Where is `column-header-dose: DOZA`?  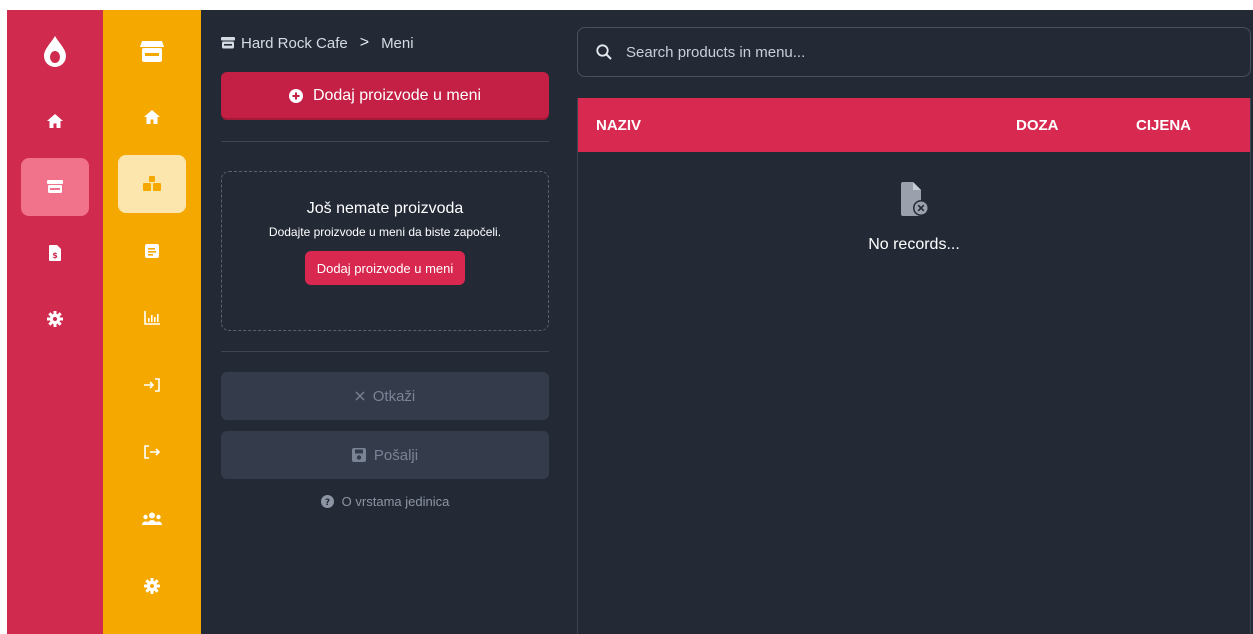
column-header-dose: DOZA is located at coordinates (1037, 125).